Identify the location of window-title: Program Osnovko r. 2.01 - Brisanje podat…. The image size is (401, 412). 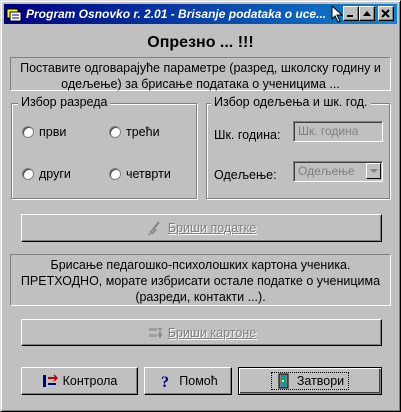
(176, 14).